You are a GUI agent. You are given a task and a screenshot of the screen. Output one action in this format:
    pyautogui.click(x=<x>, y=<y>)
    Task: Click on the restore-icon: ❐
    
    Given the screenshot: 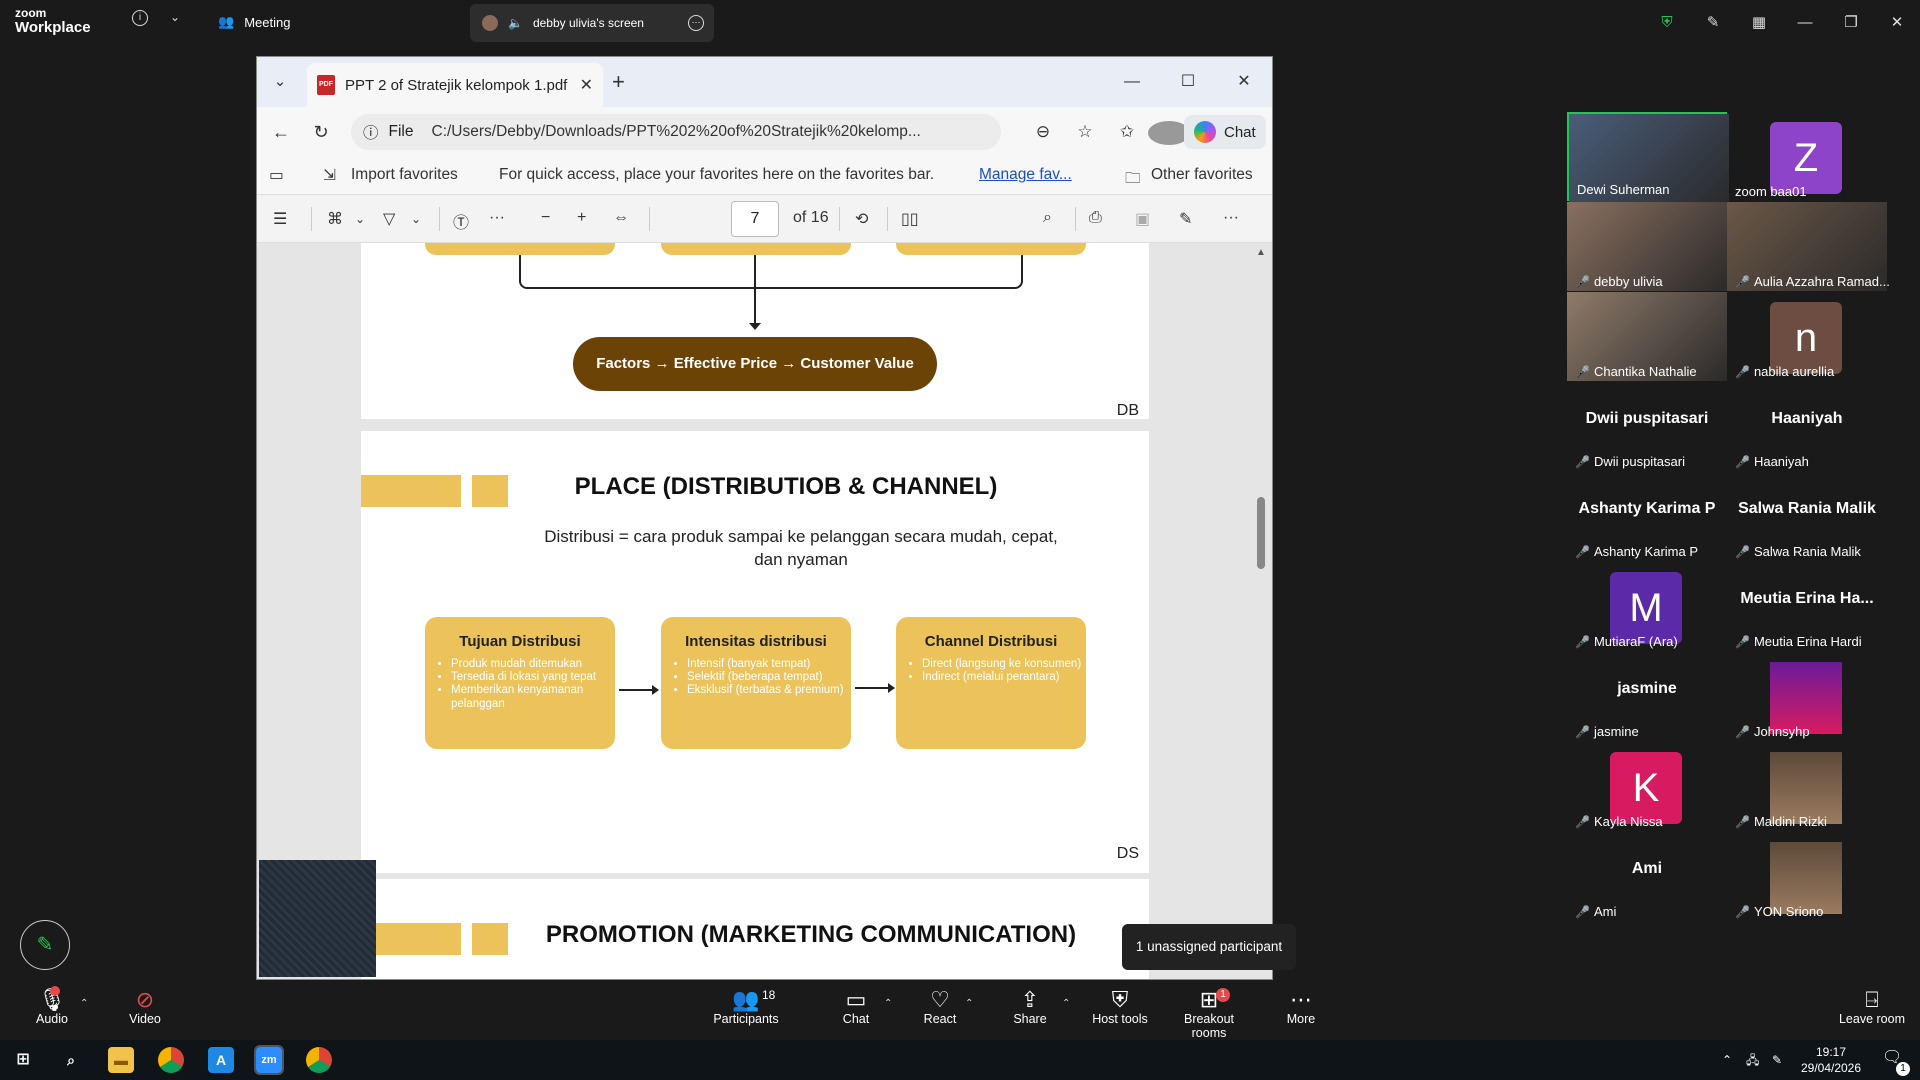 What is the action you would take?
    pyautogui.click(x=1851, y=22)
    